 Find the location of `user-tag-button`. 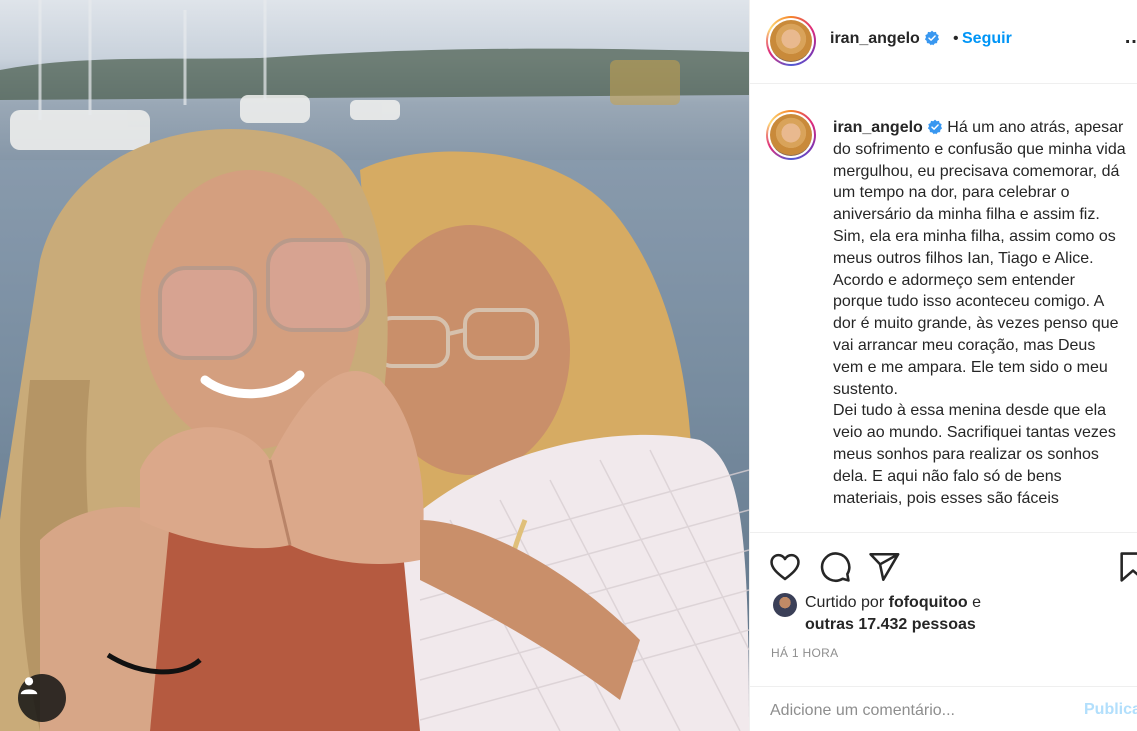

user-tag-button is located at coordinates (42, 698).